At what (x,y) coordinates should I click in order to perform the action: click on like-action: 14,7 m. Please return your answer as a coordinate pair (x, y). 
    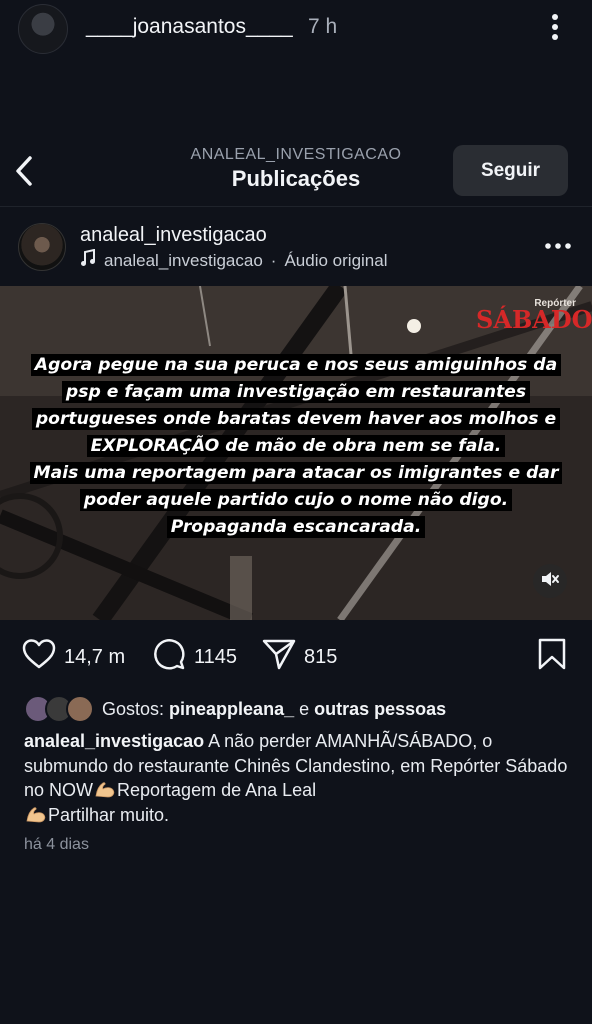
    Looking at the image, I should click on (73, 657).